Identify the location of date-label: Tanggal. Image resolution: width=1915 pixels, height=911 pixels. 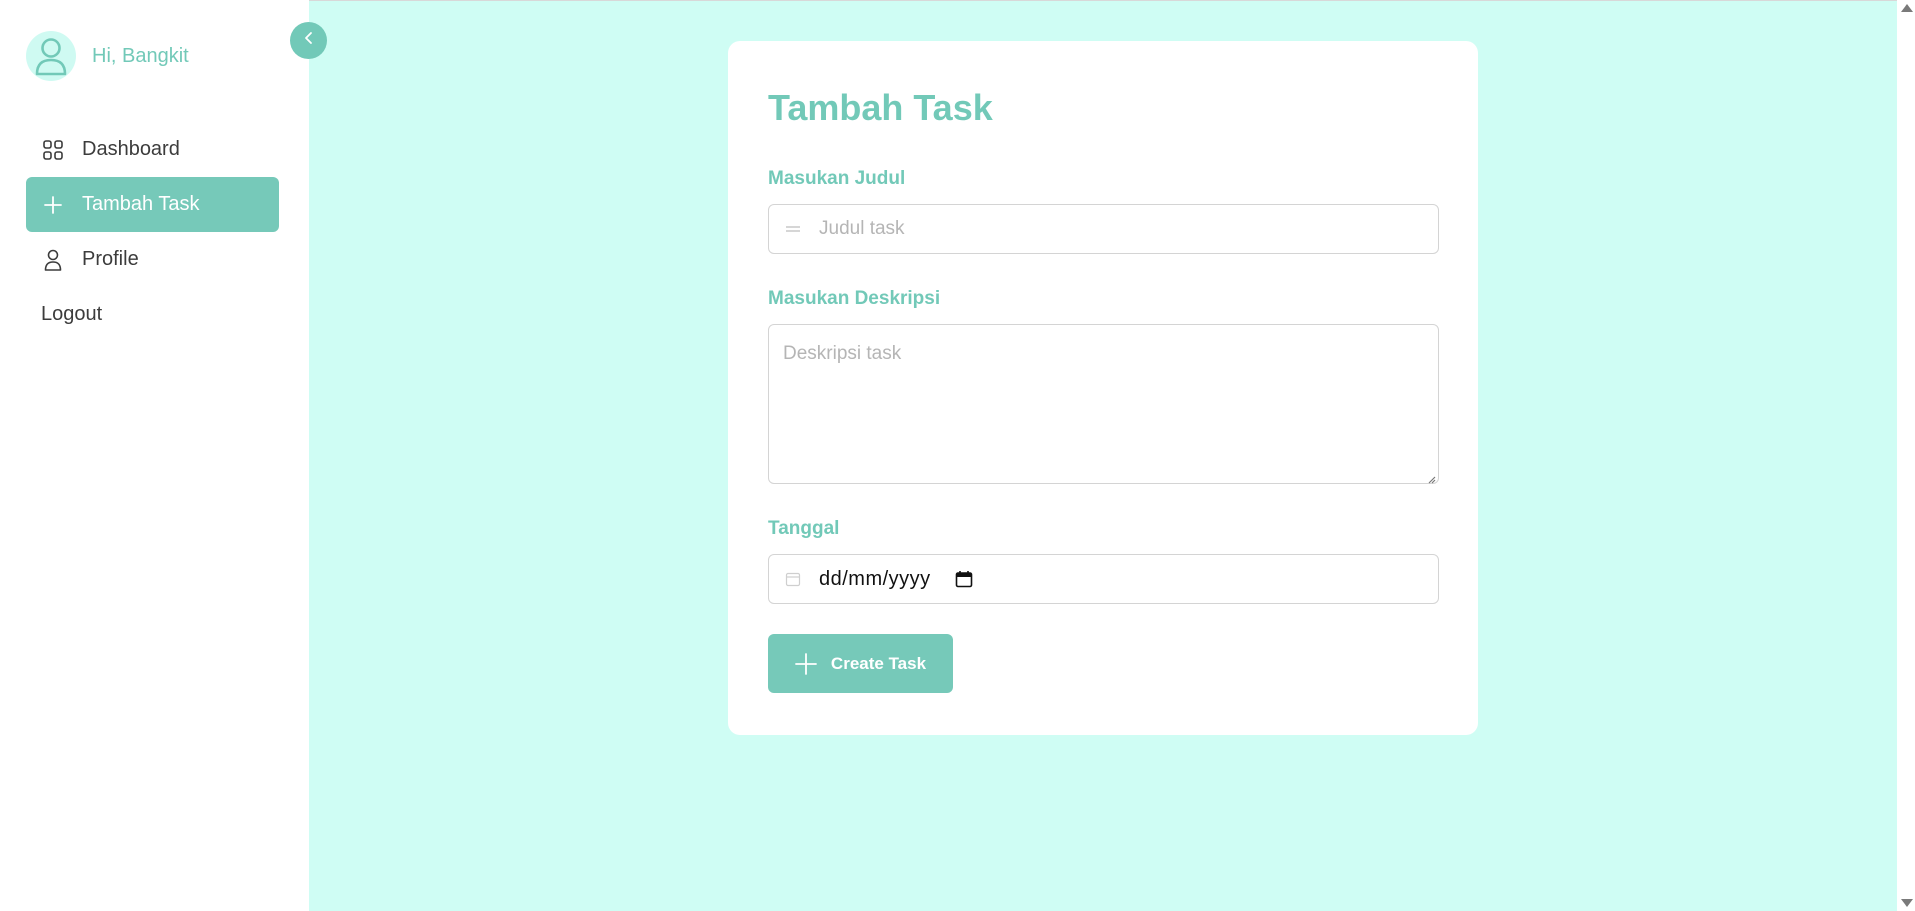
(804, 528).